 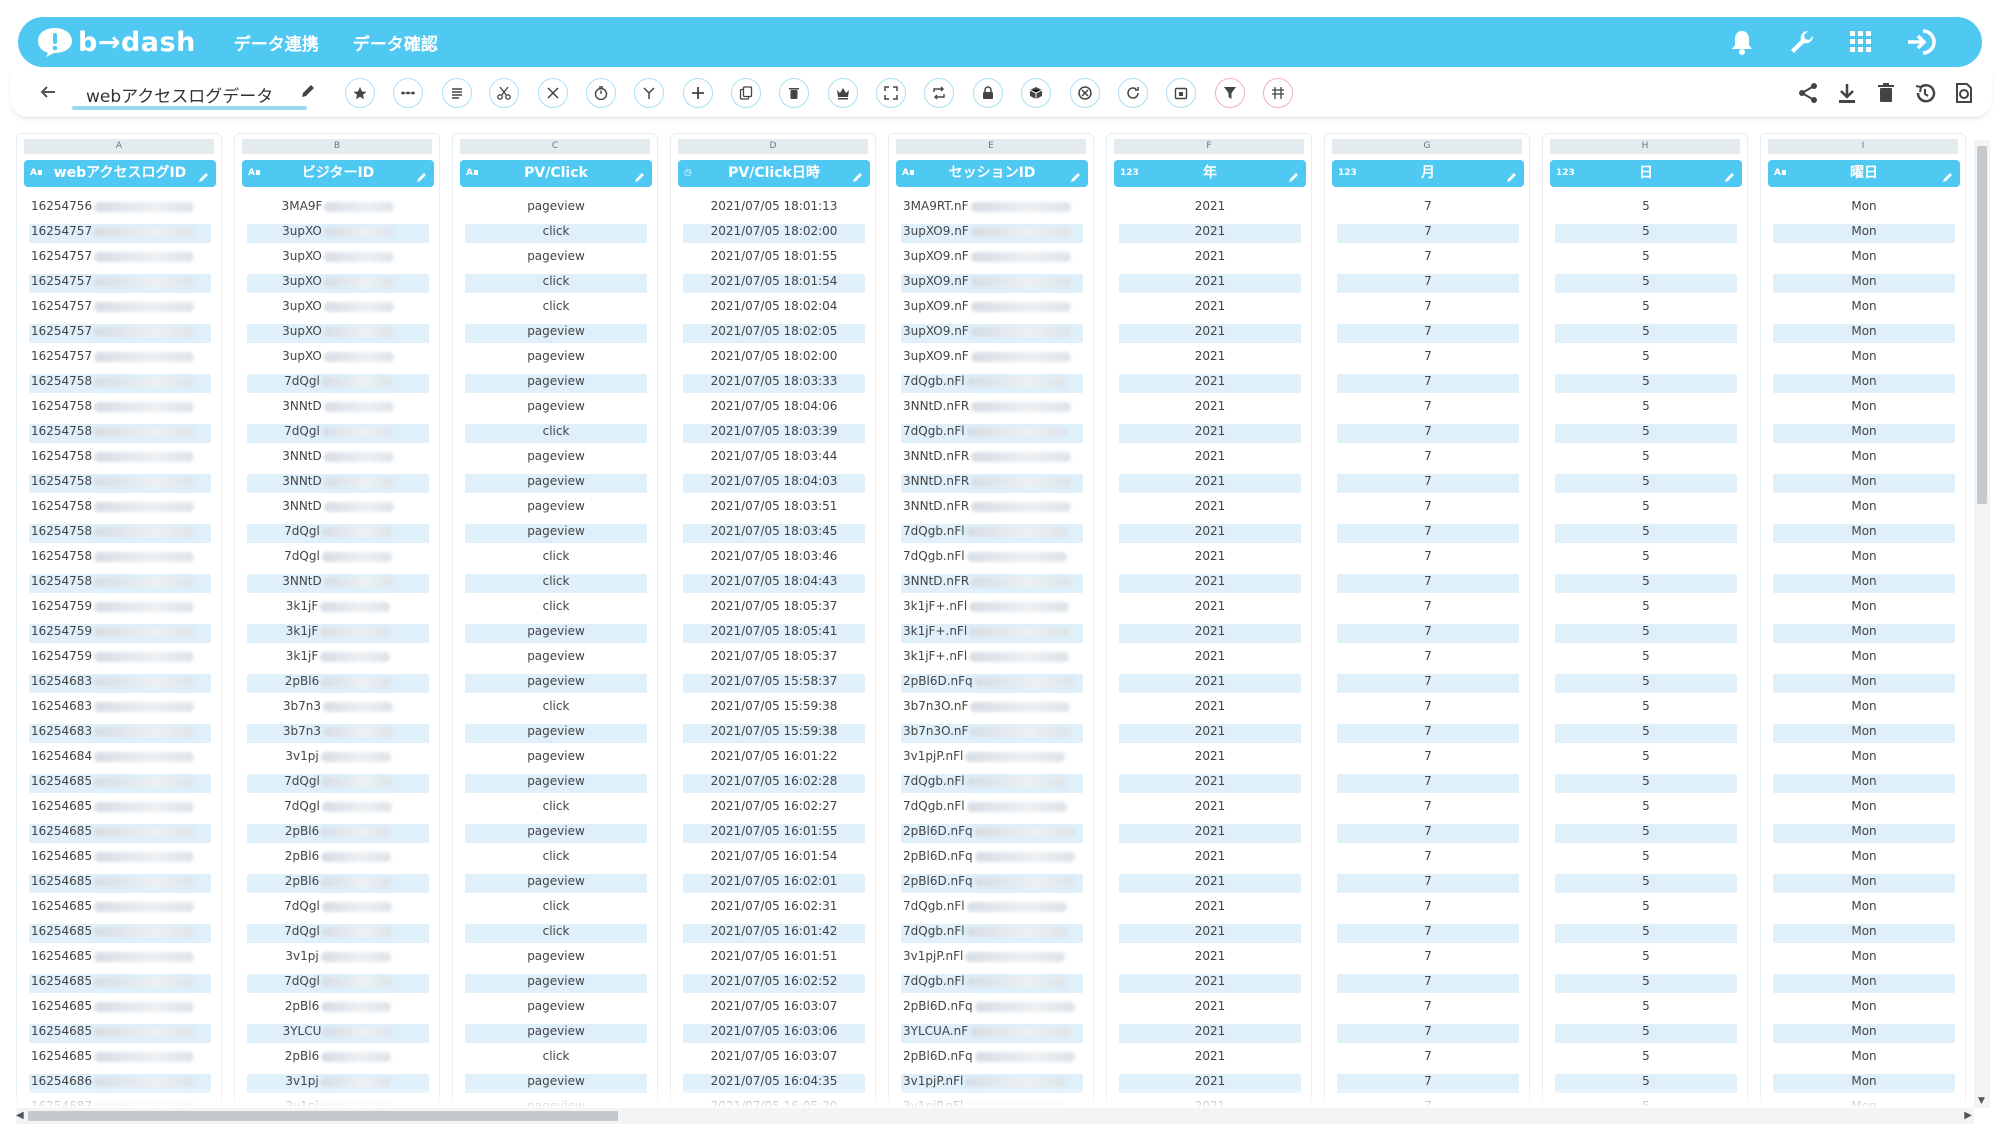 I want to click on table-cell: 3NNtD.nFR, so click(x=992, y=484).